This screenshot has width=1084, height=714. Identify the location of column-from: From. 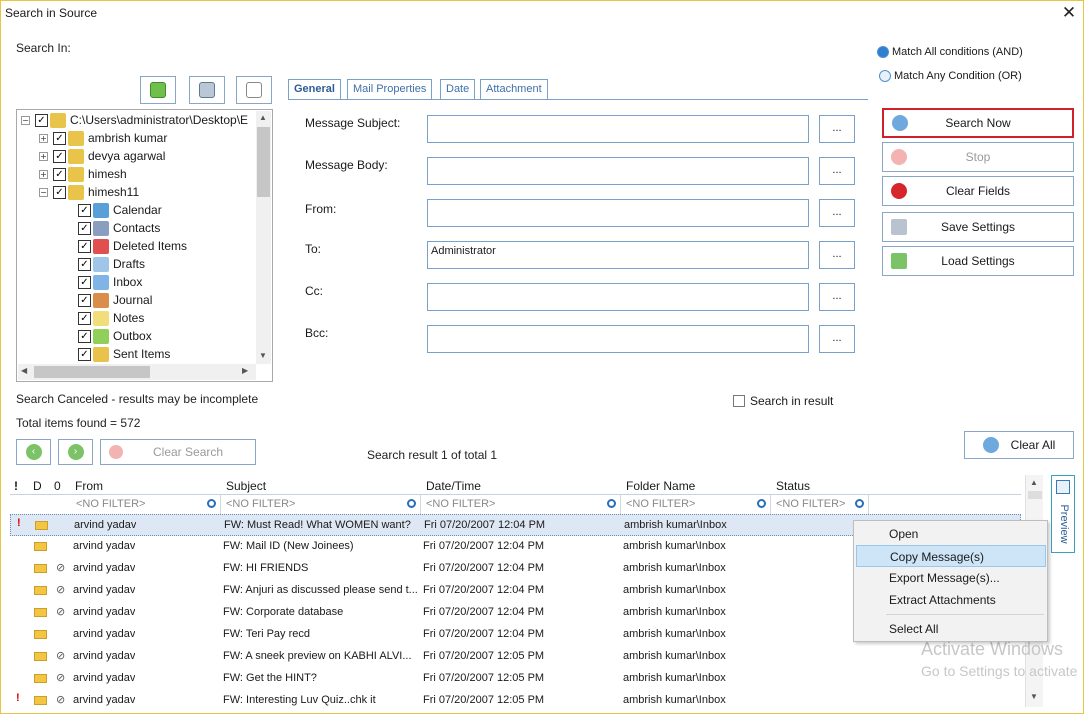
(89, 486).